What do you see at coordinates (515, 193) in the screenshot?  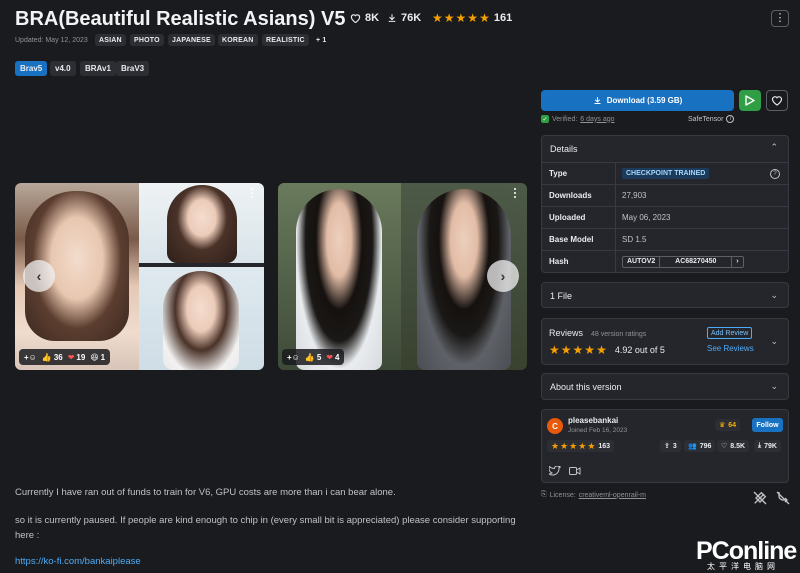 I see `image-2-menu-icon` at bounding box center [515, 193].